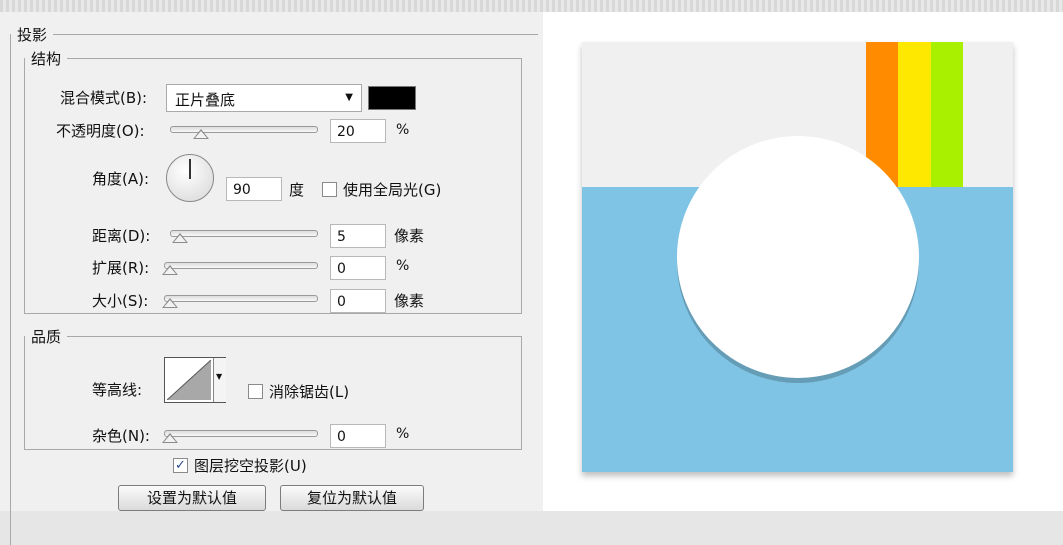  What do you see at coordinates (121, 179) in the screenshot?
I see `angle-label: 角度(A):` at bounding box center [121, 179].